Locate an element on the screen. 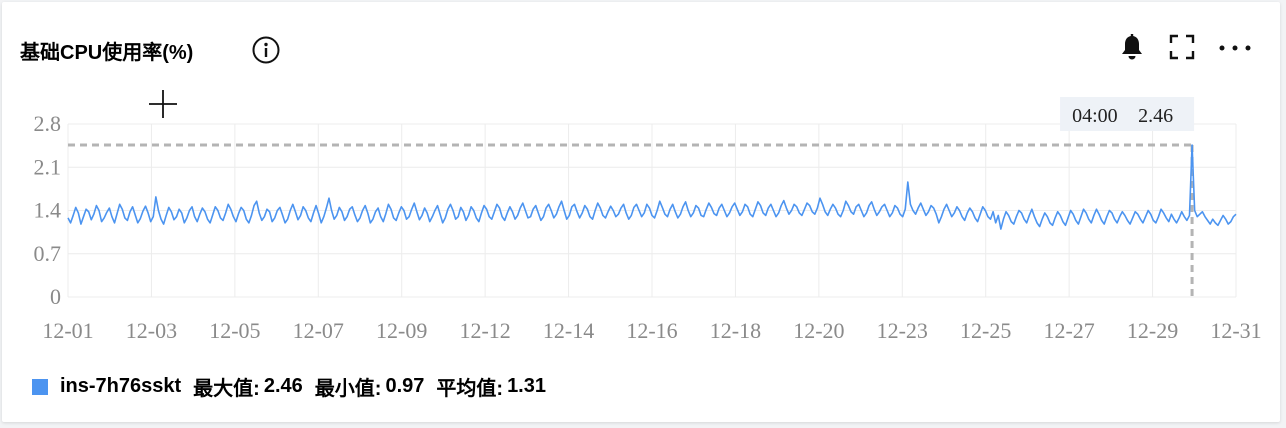 The image size is (1286, 428). x-tick-label: 12-27 is located at coordinates (1068, 330).